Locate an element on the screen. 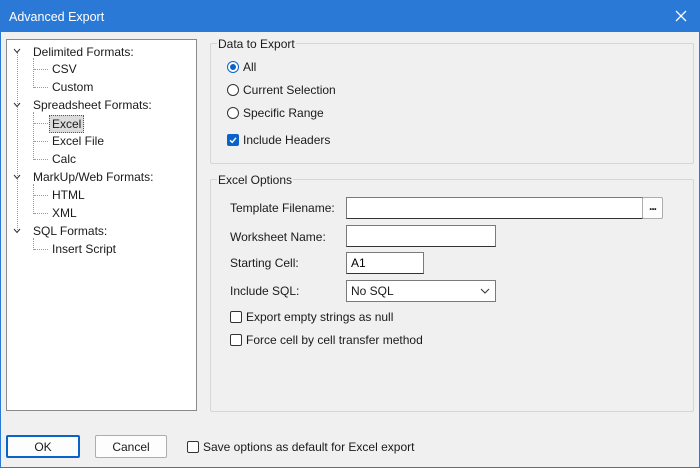  check-icon is located at coordinates (233, 140).